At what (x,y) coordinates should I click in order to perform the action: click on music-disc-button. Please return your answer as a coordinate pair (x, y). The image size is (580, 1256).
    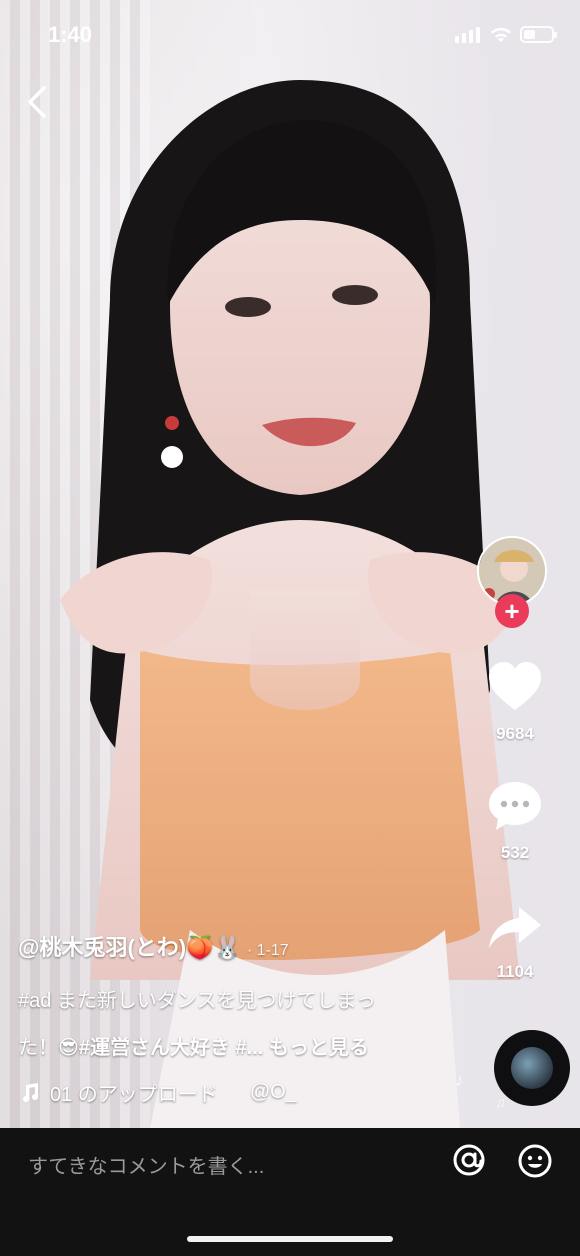
    Looking at the image, I should click on (532, 1068).